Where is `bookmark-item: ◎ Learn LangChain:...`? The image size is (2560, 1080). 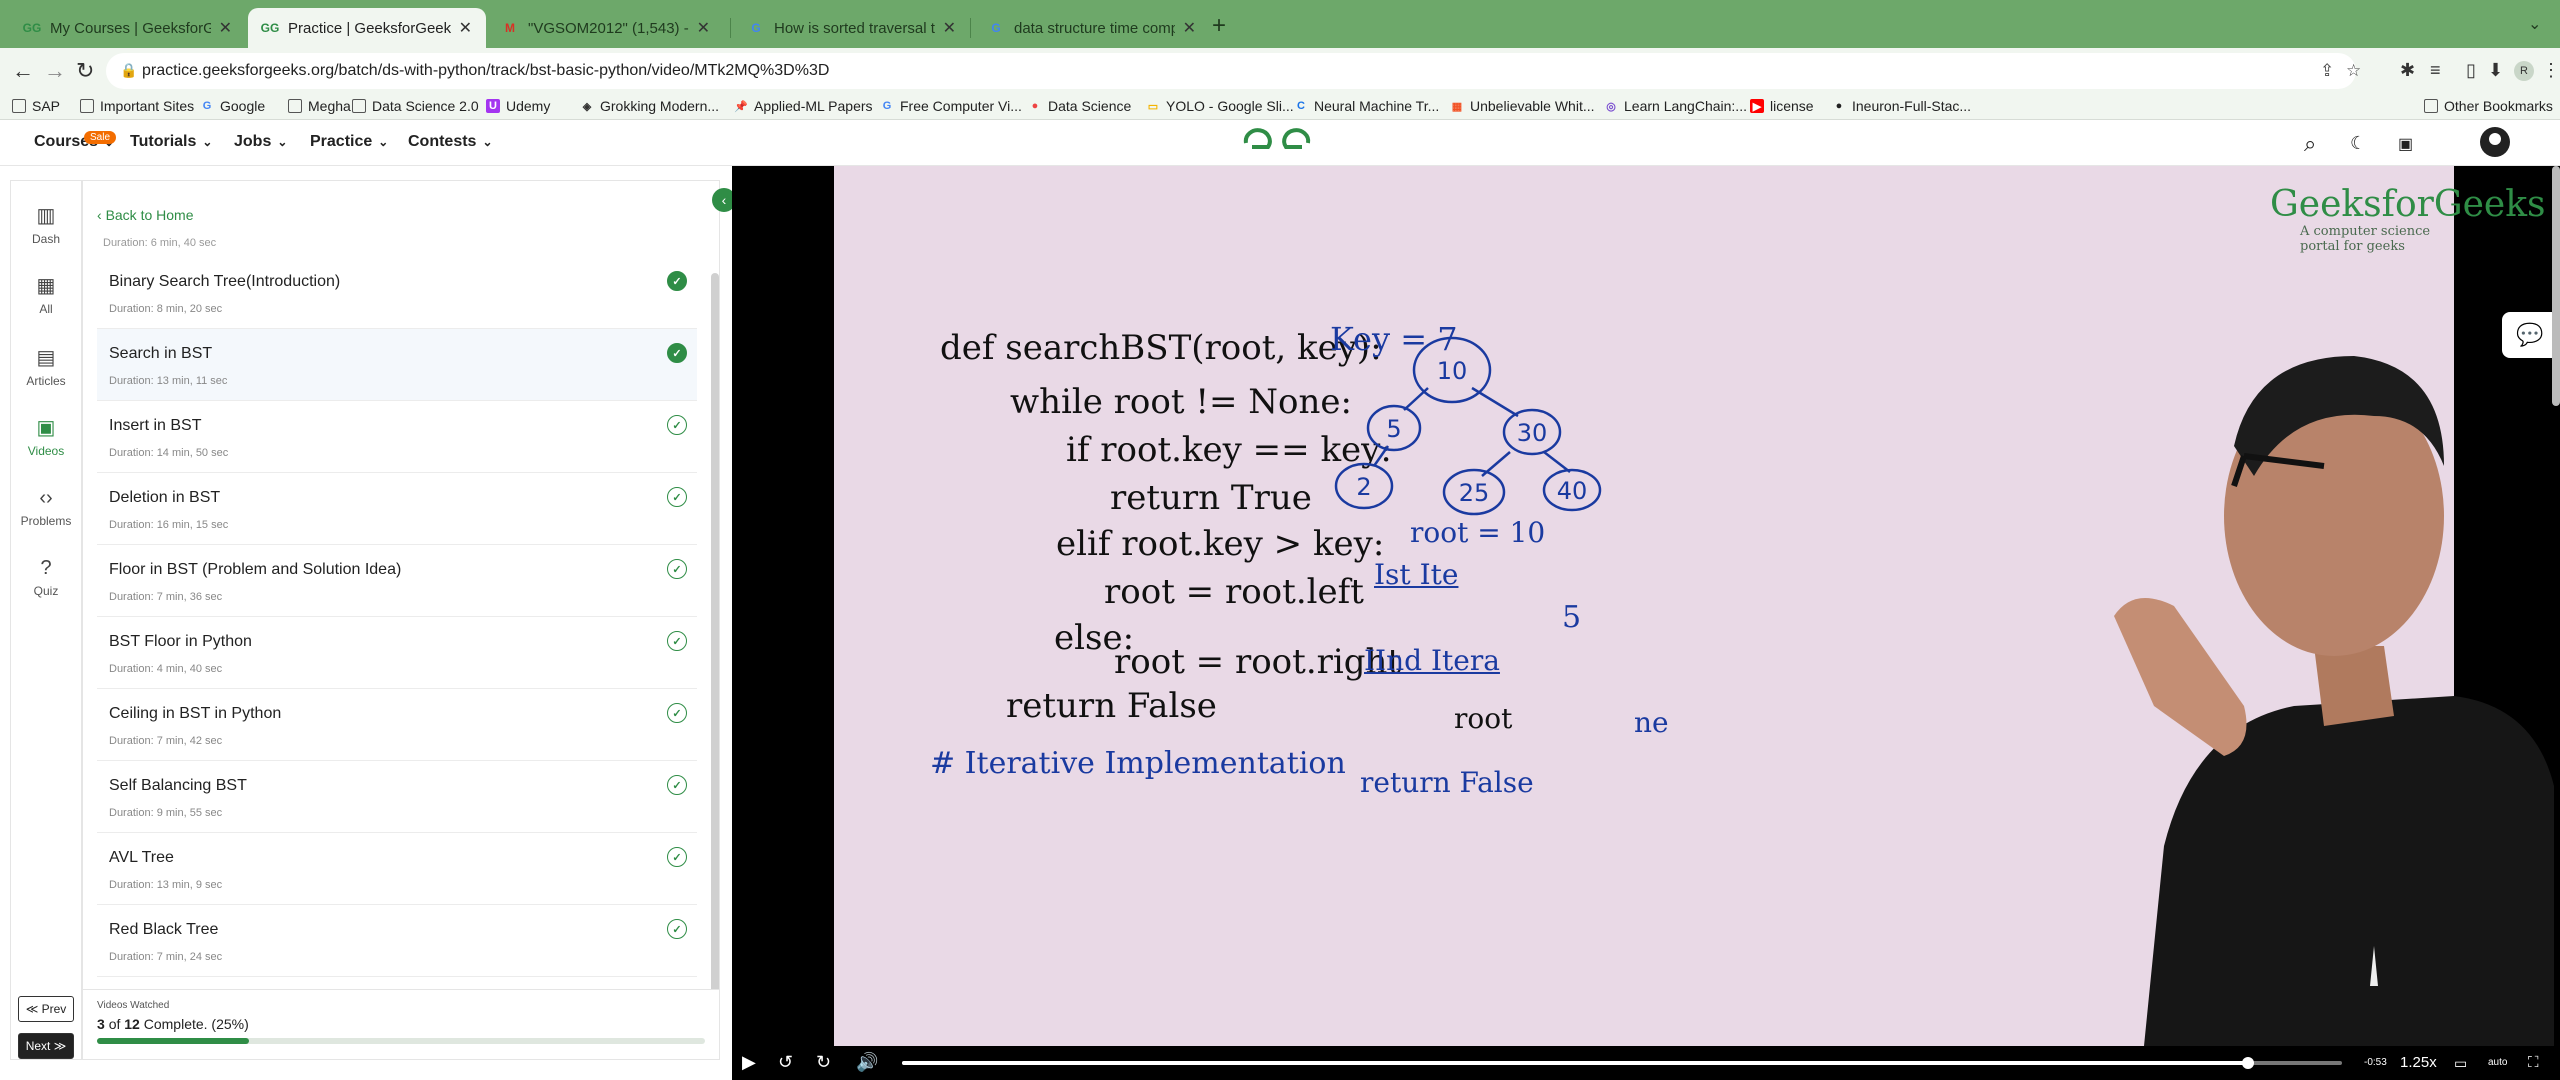
bookmark-item: ◎ Learn LangChain:... is located at coordinates (1675, 106).